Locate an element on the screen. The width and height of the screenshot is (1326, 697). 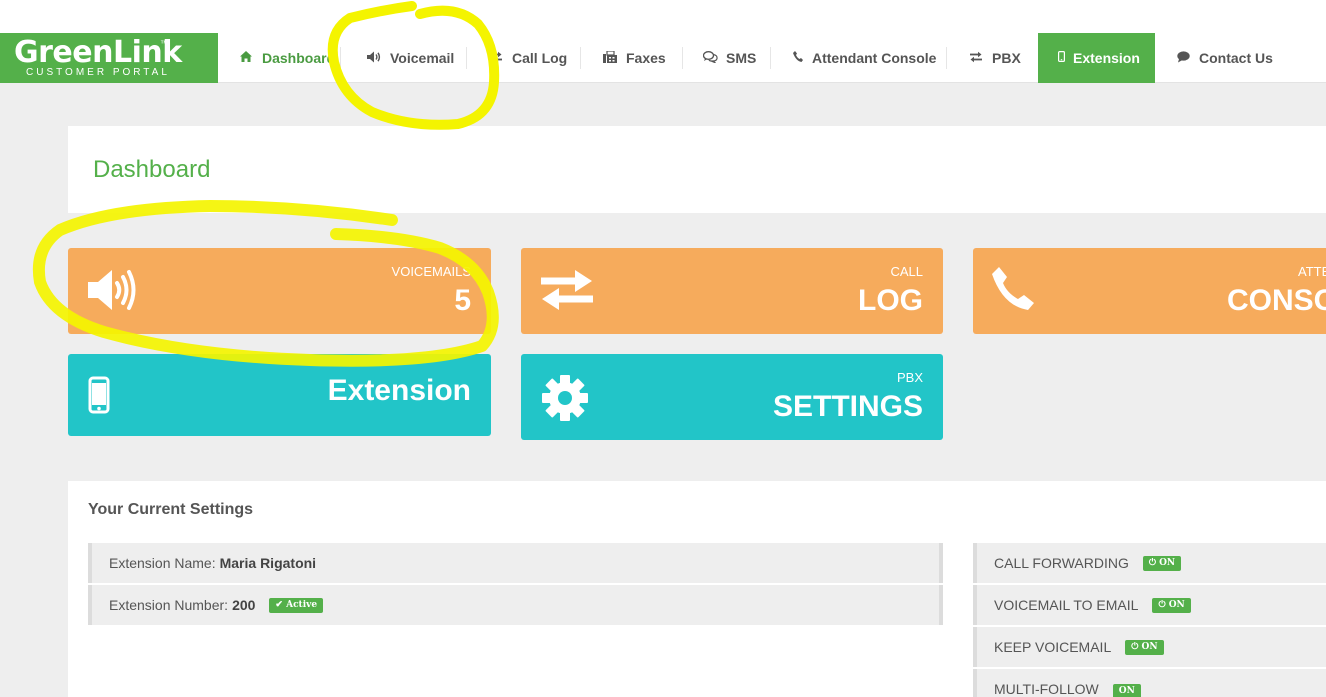
voicemails-count: 5 is located at coordinates (462, 300).